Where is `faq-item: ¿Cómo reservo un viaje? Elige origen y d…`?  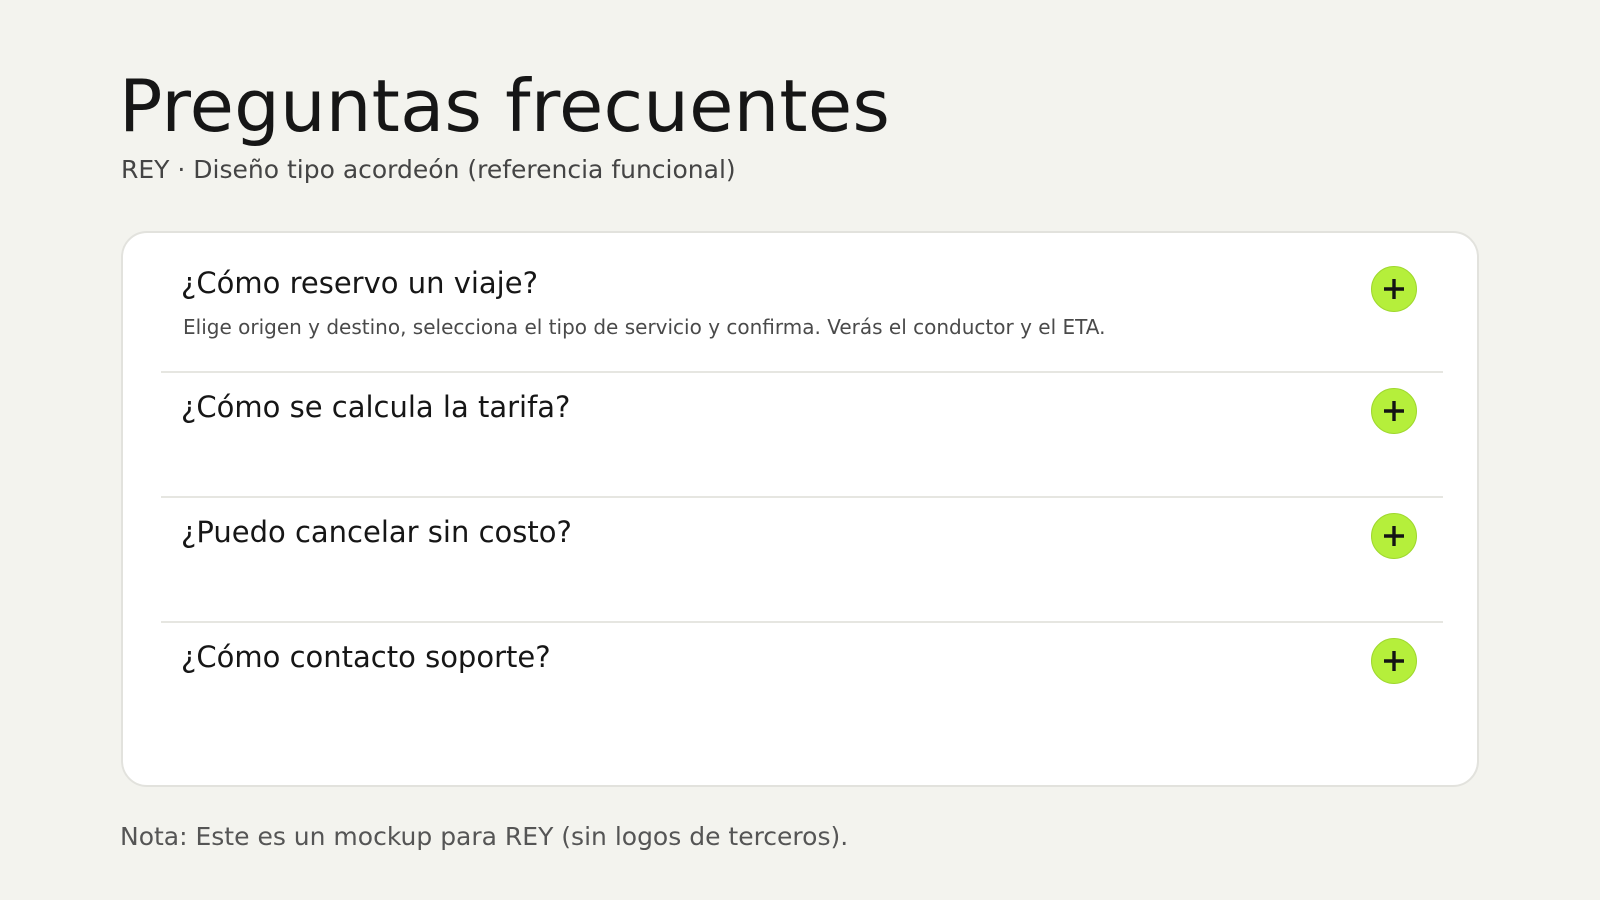 faq-item: ¿Cómo reservo un viaje? Elige origen y d… is located at coordinates (802, 295).